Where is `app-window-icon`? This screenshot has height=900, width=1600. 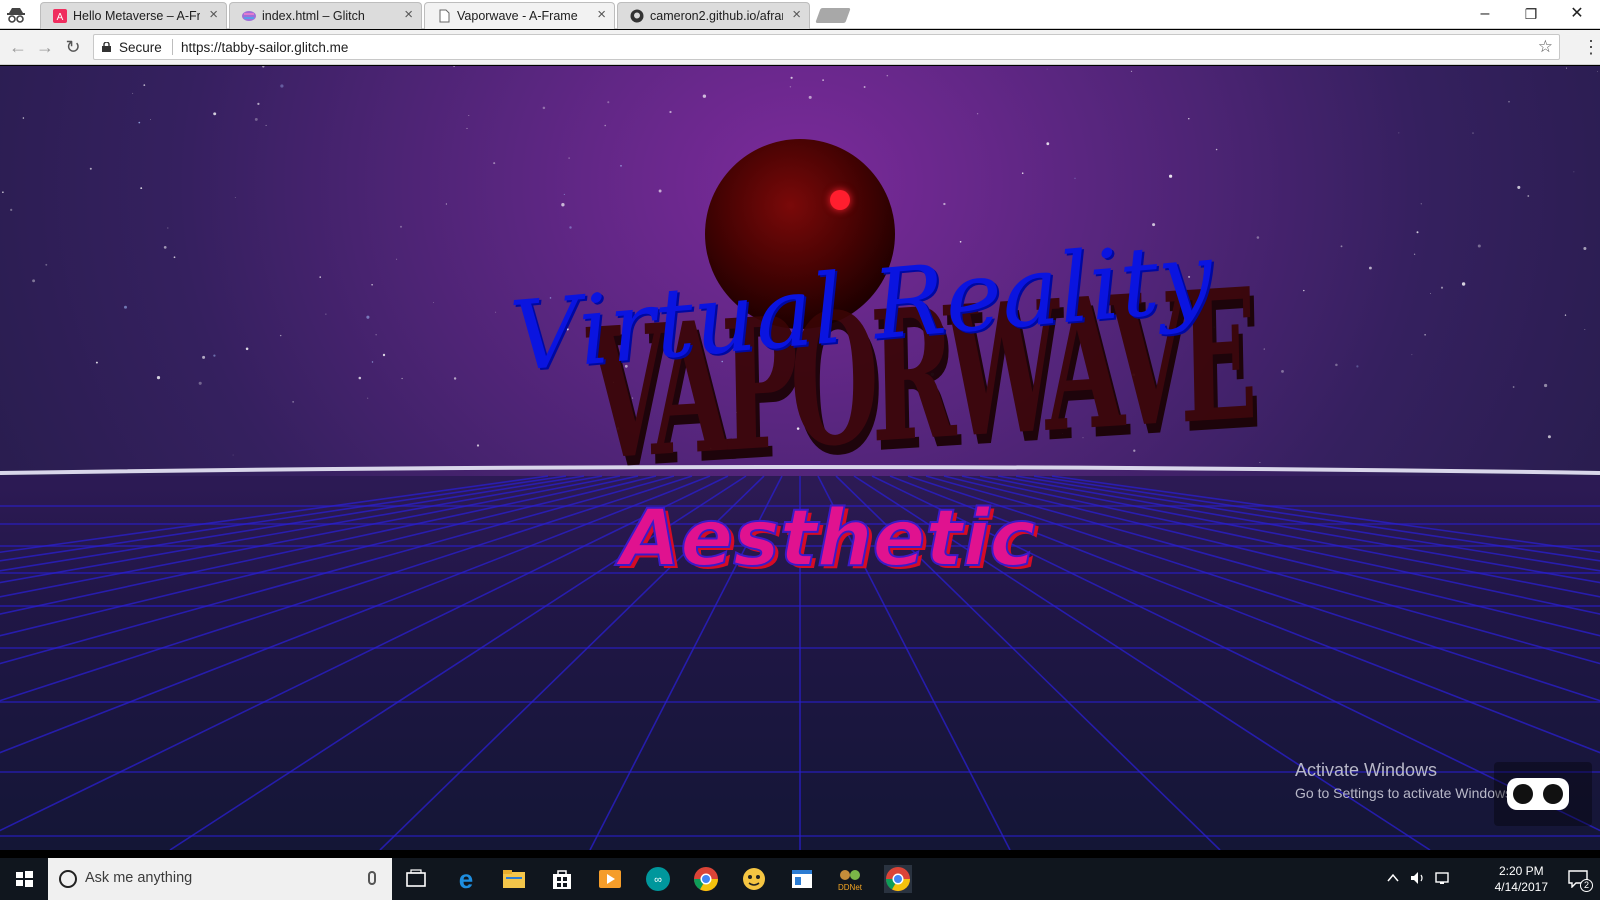 app-window-icon is located at coordinates (802, 879).